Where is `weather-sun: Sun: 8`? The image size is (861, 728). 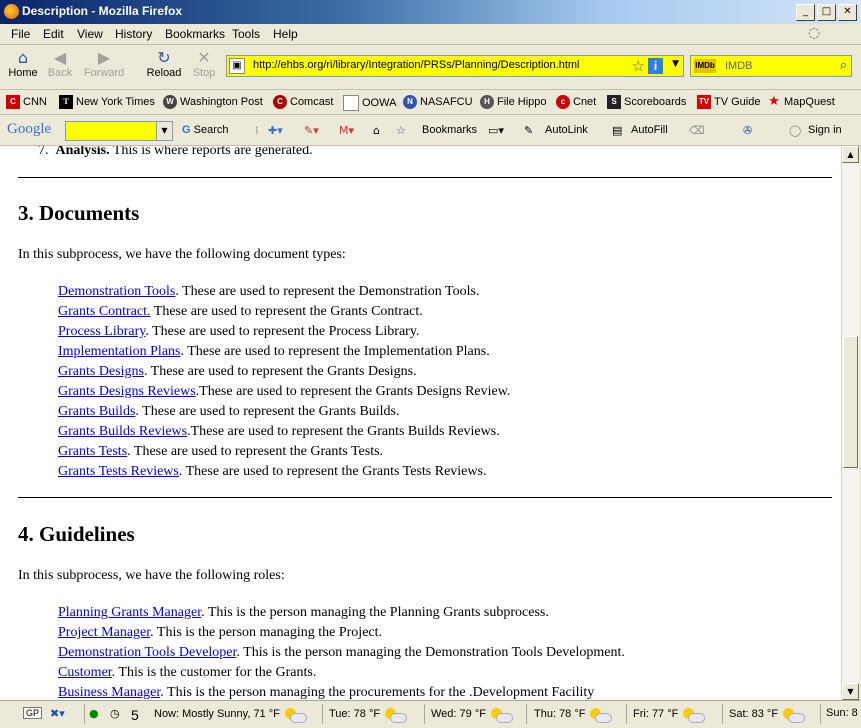 weather-sun: Sun: 8 is located at coordinates (842, 713).